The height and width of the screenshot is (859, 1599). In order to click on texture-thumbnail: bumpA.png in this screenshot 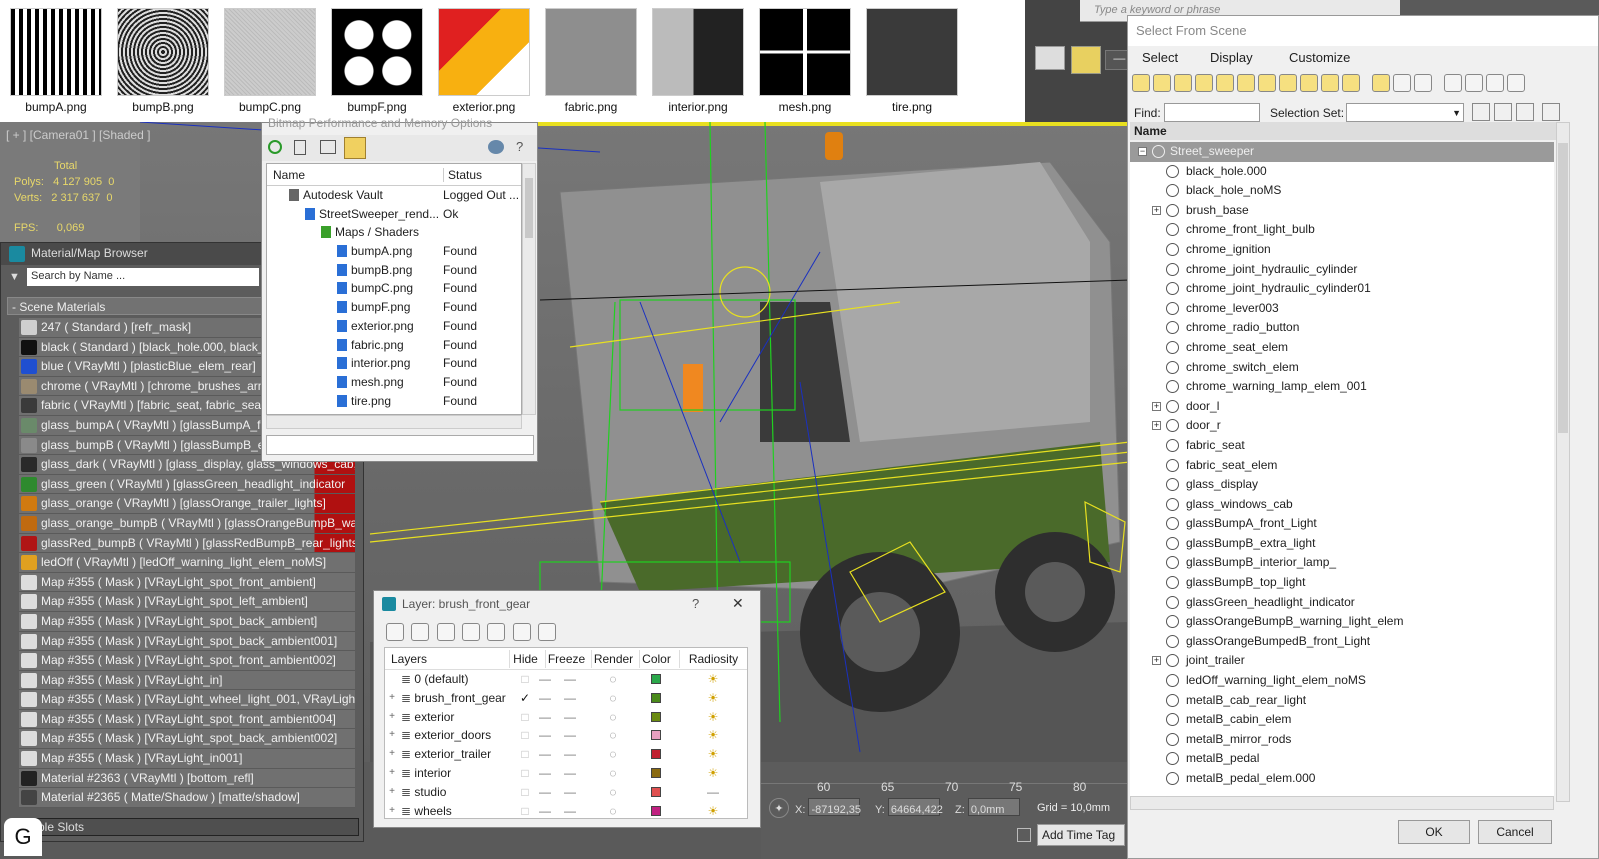, I will do `click(56, 61)`.